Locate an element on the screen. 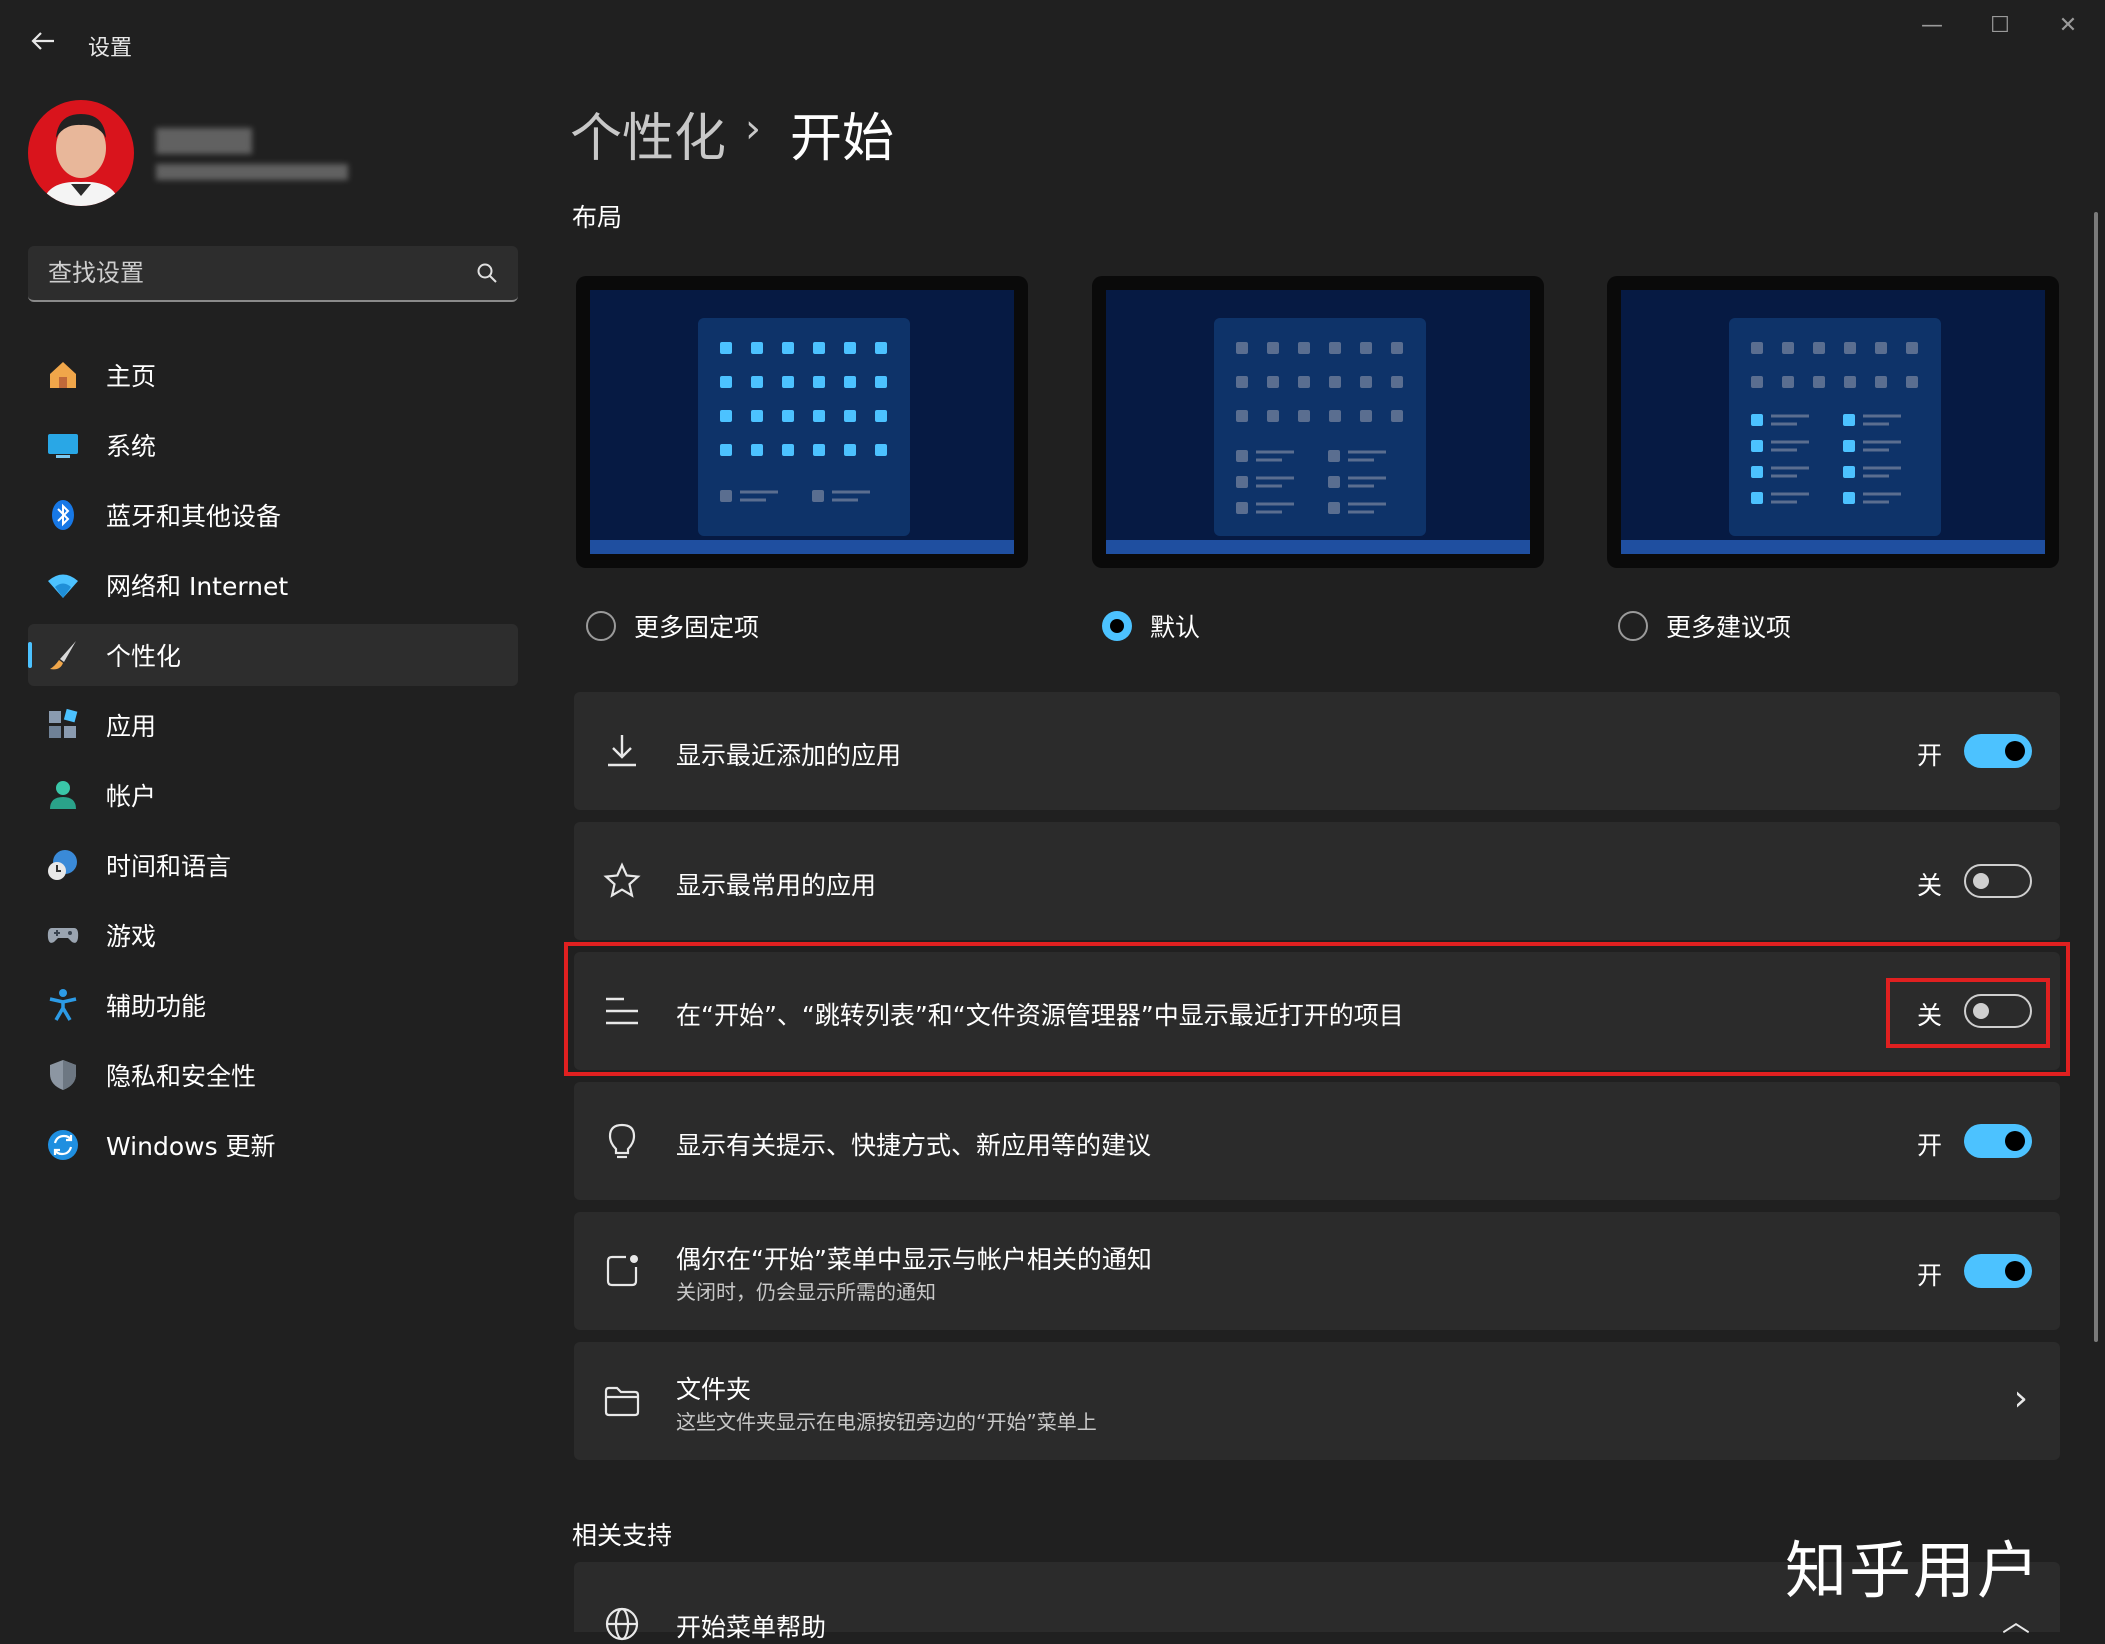 The height and width of the screenshot is (1644, 2105). sidebar-item-label: 系统 is located at coordinates (131, 446).